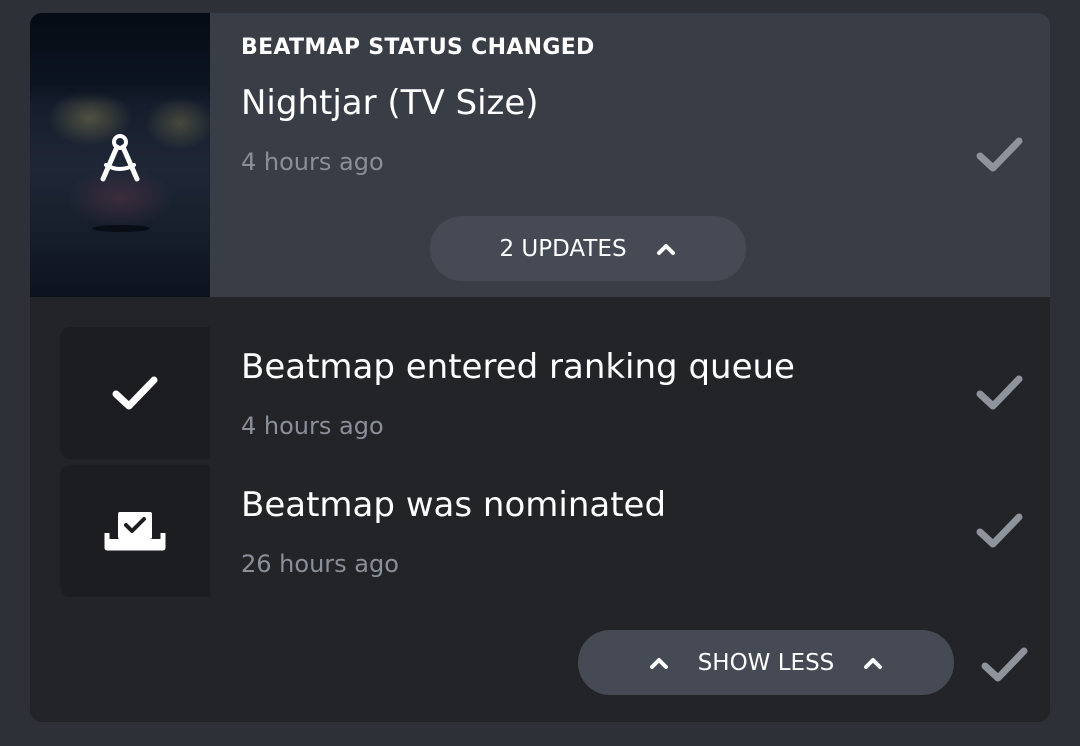 Image resolution: width=1080 pixels, height=746 pixels. I want to click on show-less-label: SHOW LESS, so click(766, 662).